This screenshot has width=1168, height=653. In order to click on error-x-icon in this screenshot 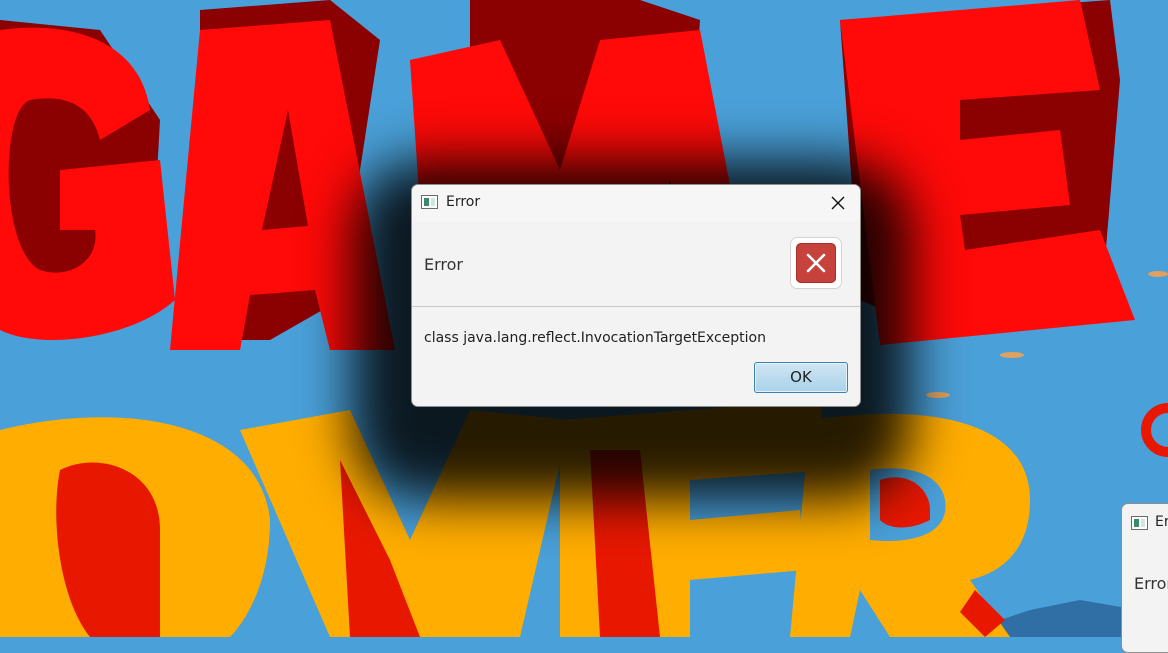, I will do `click(816, 263)`.